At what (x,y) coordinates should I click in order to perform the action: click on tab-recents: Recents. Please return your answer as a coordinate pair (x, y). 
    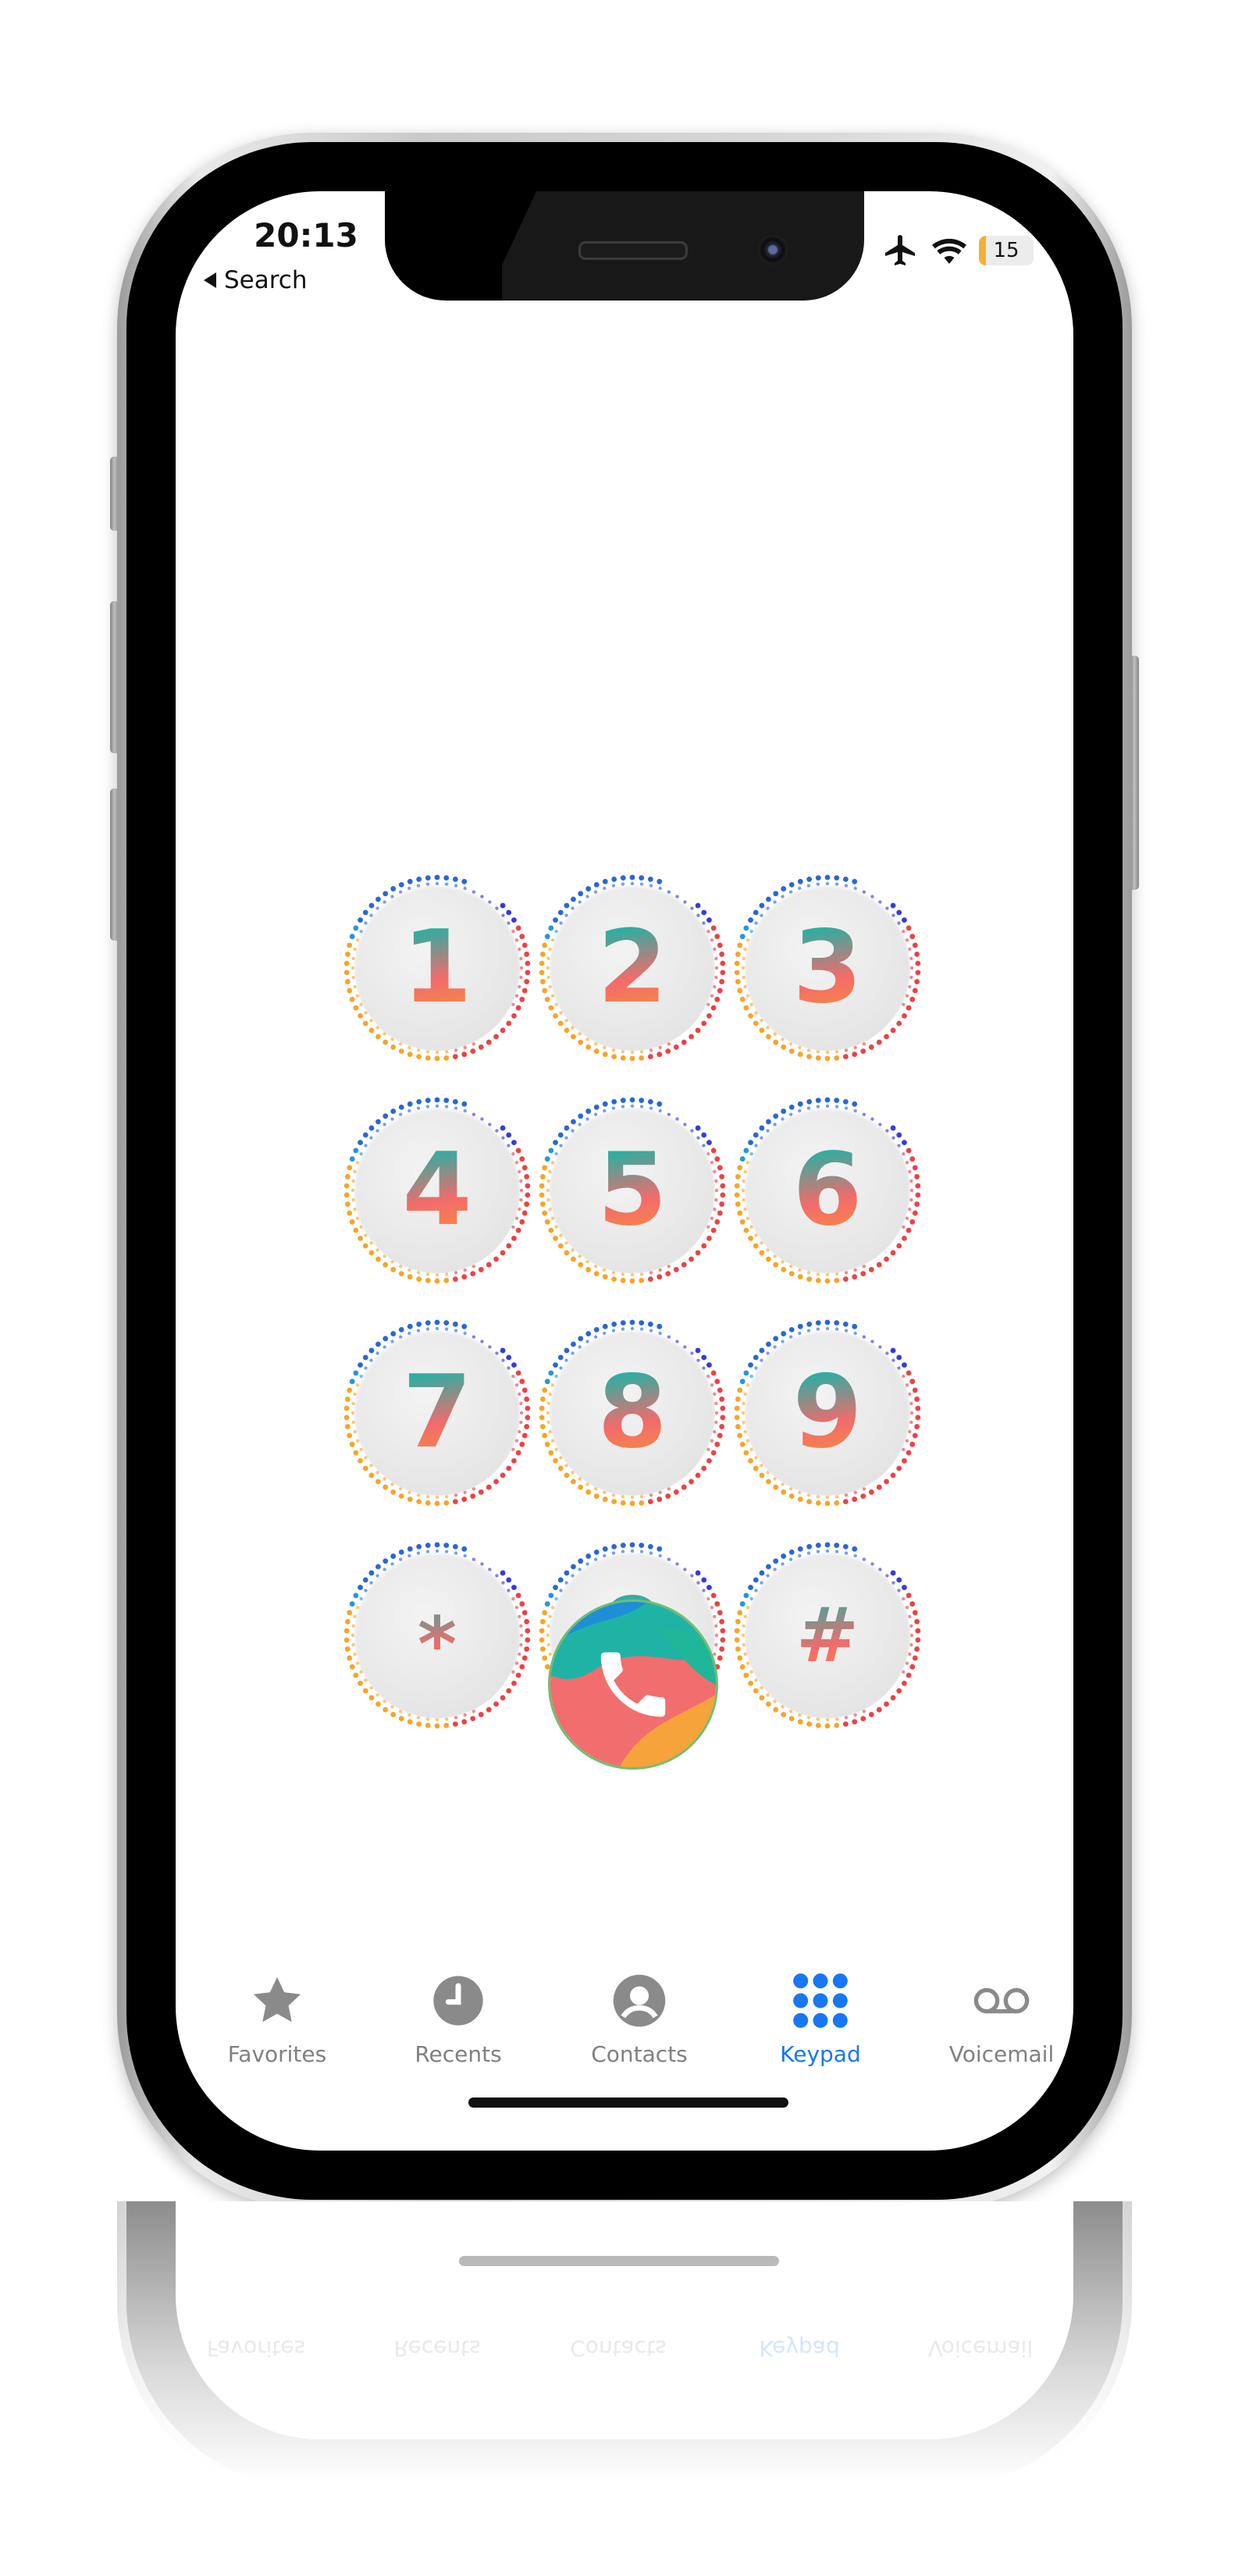
    Looking at the image, I should click on (458, 2029).